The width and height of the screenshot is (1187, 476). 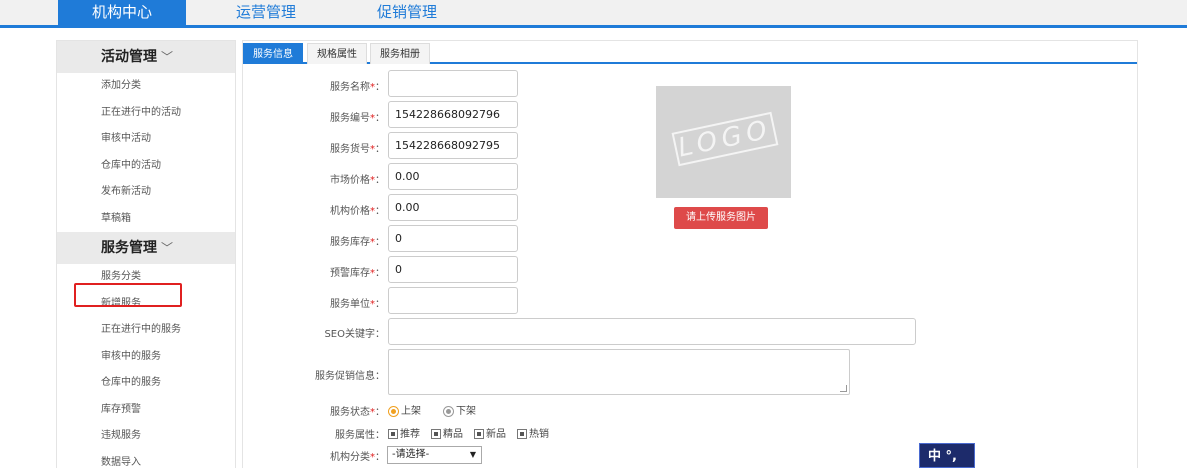 What do you see at coordinates (146, 192) in the screenshot?
I see `sidebar-item-publish-activity: 发布新活动` at bounding box center [146, 192].